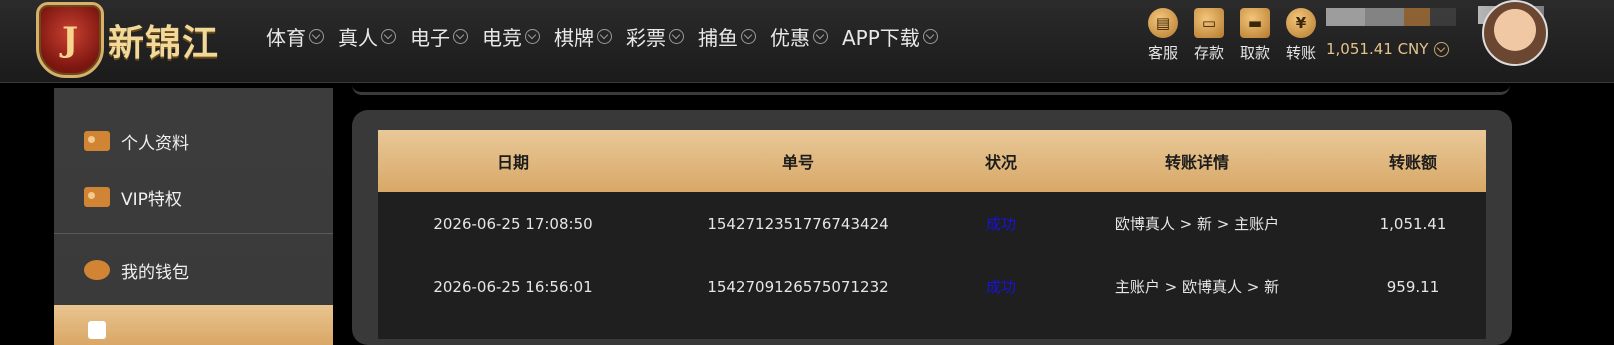 The image size is (1614, 345). Describe the element at coordinates (1163, 23) in the screenshot. I see `chat-icon: ▤` at that location.